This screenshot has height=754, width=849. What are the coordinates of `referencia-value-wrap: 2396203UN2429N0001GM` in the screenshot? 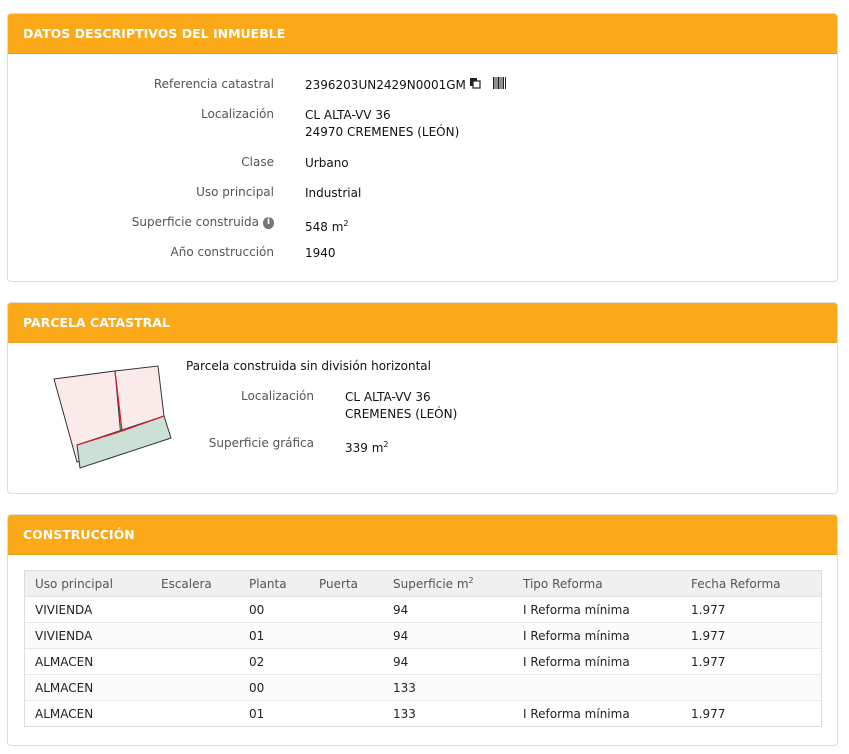 It's located at (405, 85).